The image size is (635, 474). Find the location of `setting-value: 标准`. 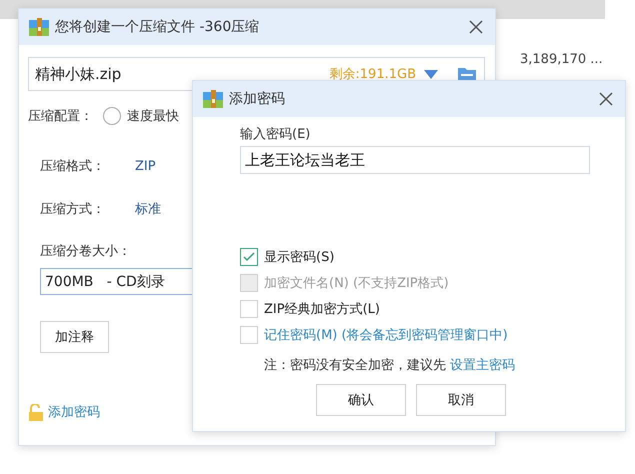

setting-value: 标准 is located at coordinates (148, 209).